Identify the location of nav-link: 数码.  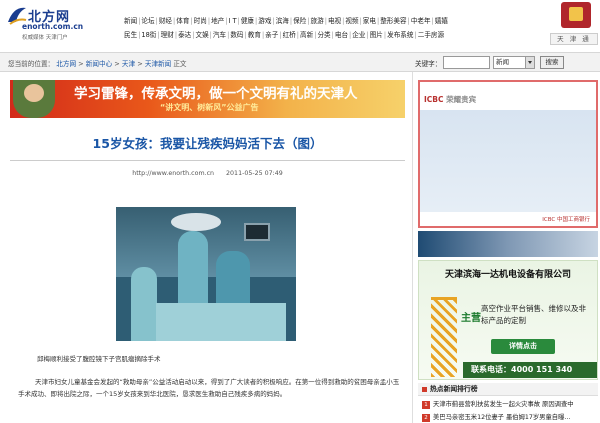
(236, 35).